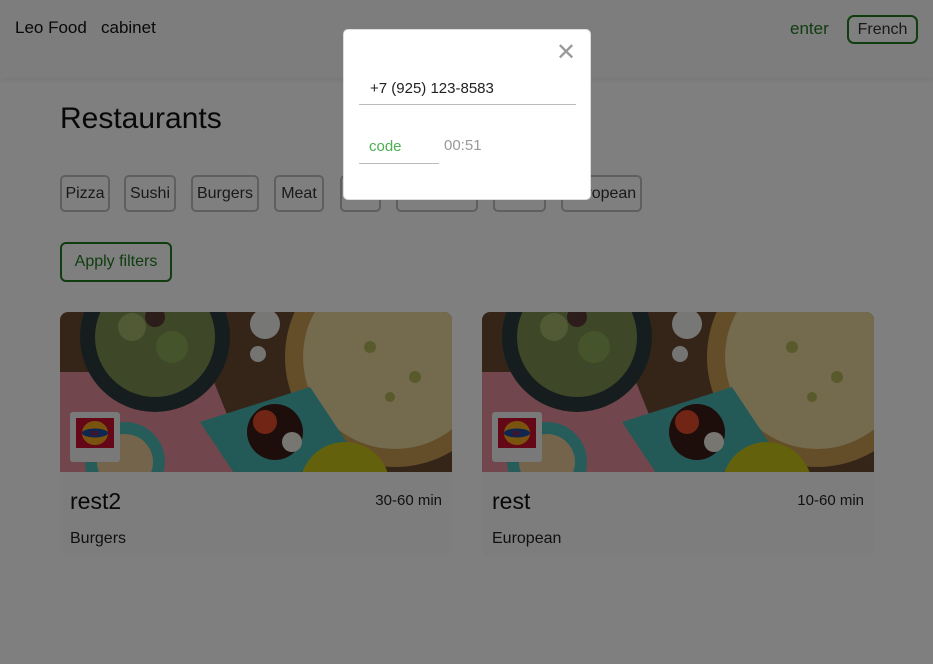  Describe the element at coordinates (566, 53) in the screenshot. I see `close-icon: ✕` at that location.